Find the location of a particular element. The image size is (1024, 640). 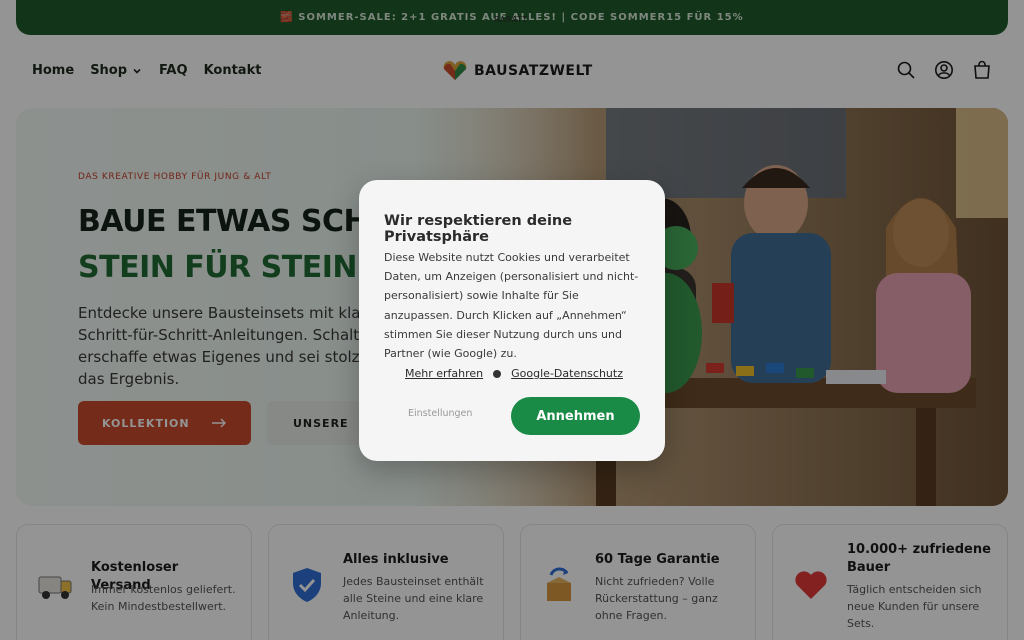

cookie-title: Wir respektieren deine Privatsphäre is located at coordinates (478, 229).